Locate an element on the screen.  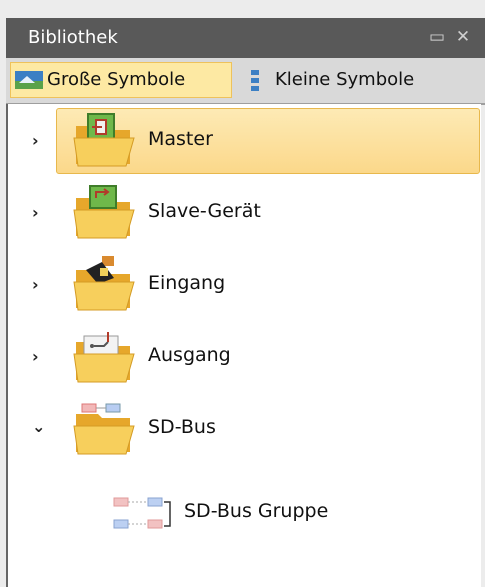
large-icons-button: Große Symbole is located at coordinates (121, 80).